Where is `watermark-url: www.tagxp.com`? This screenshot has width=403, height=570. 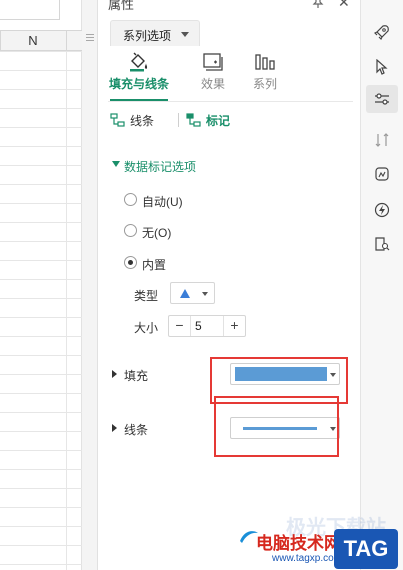
watermark-url: www.tagxp.com is located at coordinates (307, 558).